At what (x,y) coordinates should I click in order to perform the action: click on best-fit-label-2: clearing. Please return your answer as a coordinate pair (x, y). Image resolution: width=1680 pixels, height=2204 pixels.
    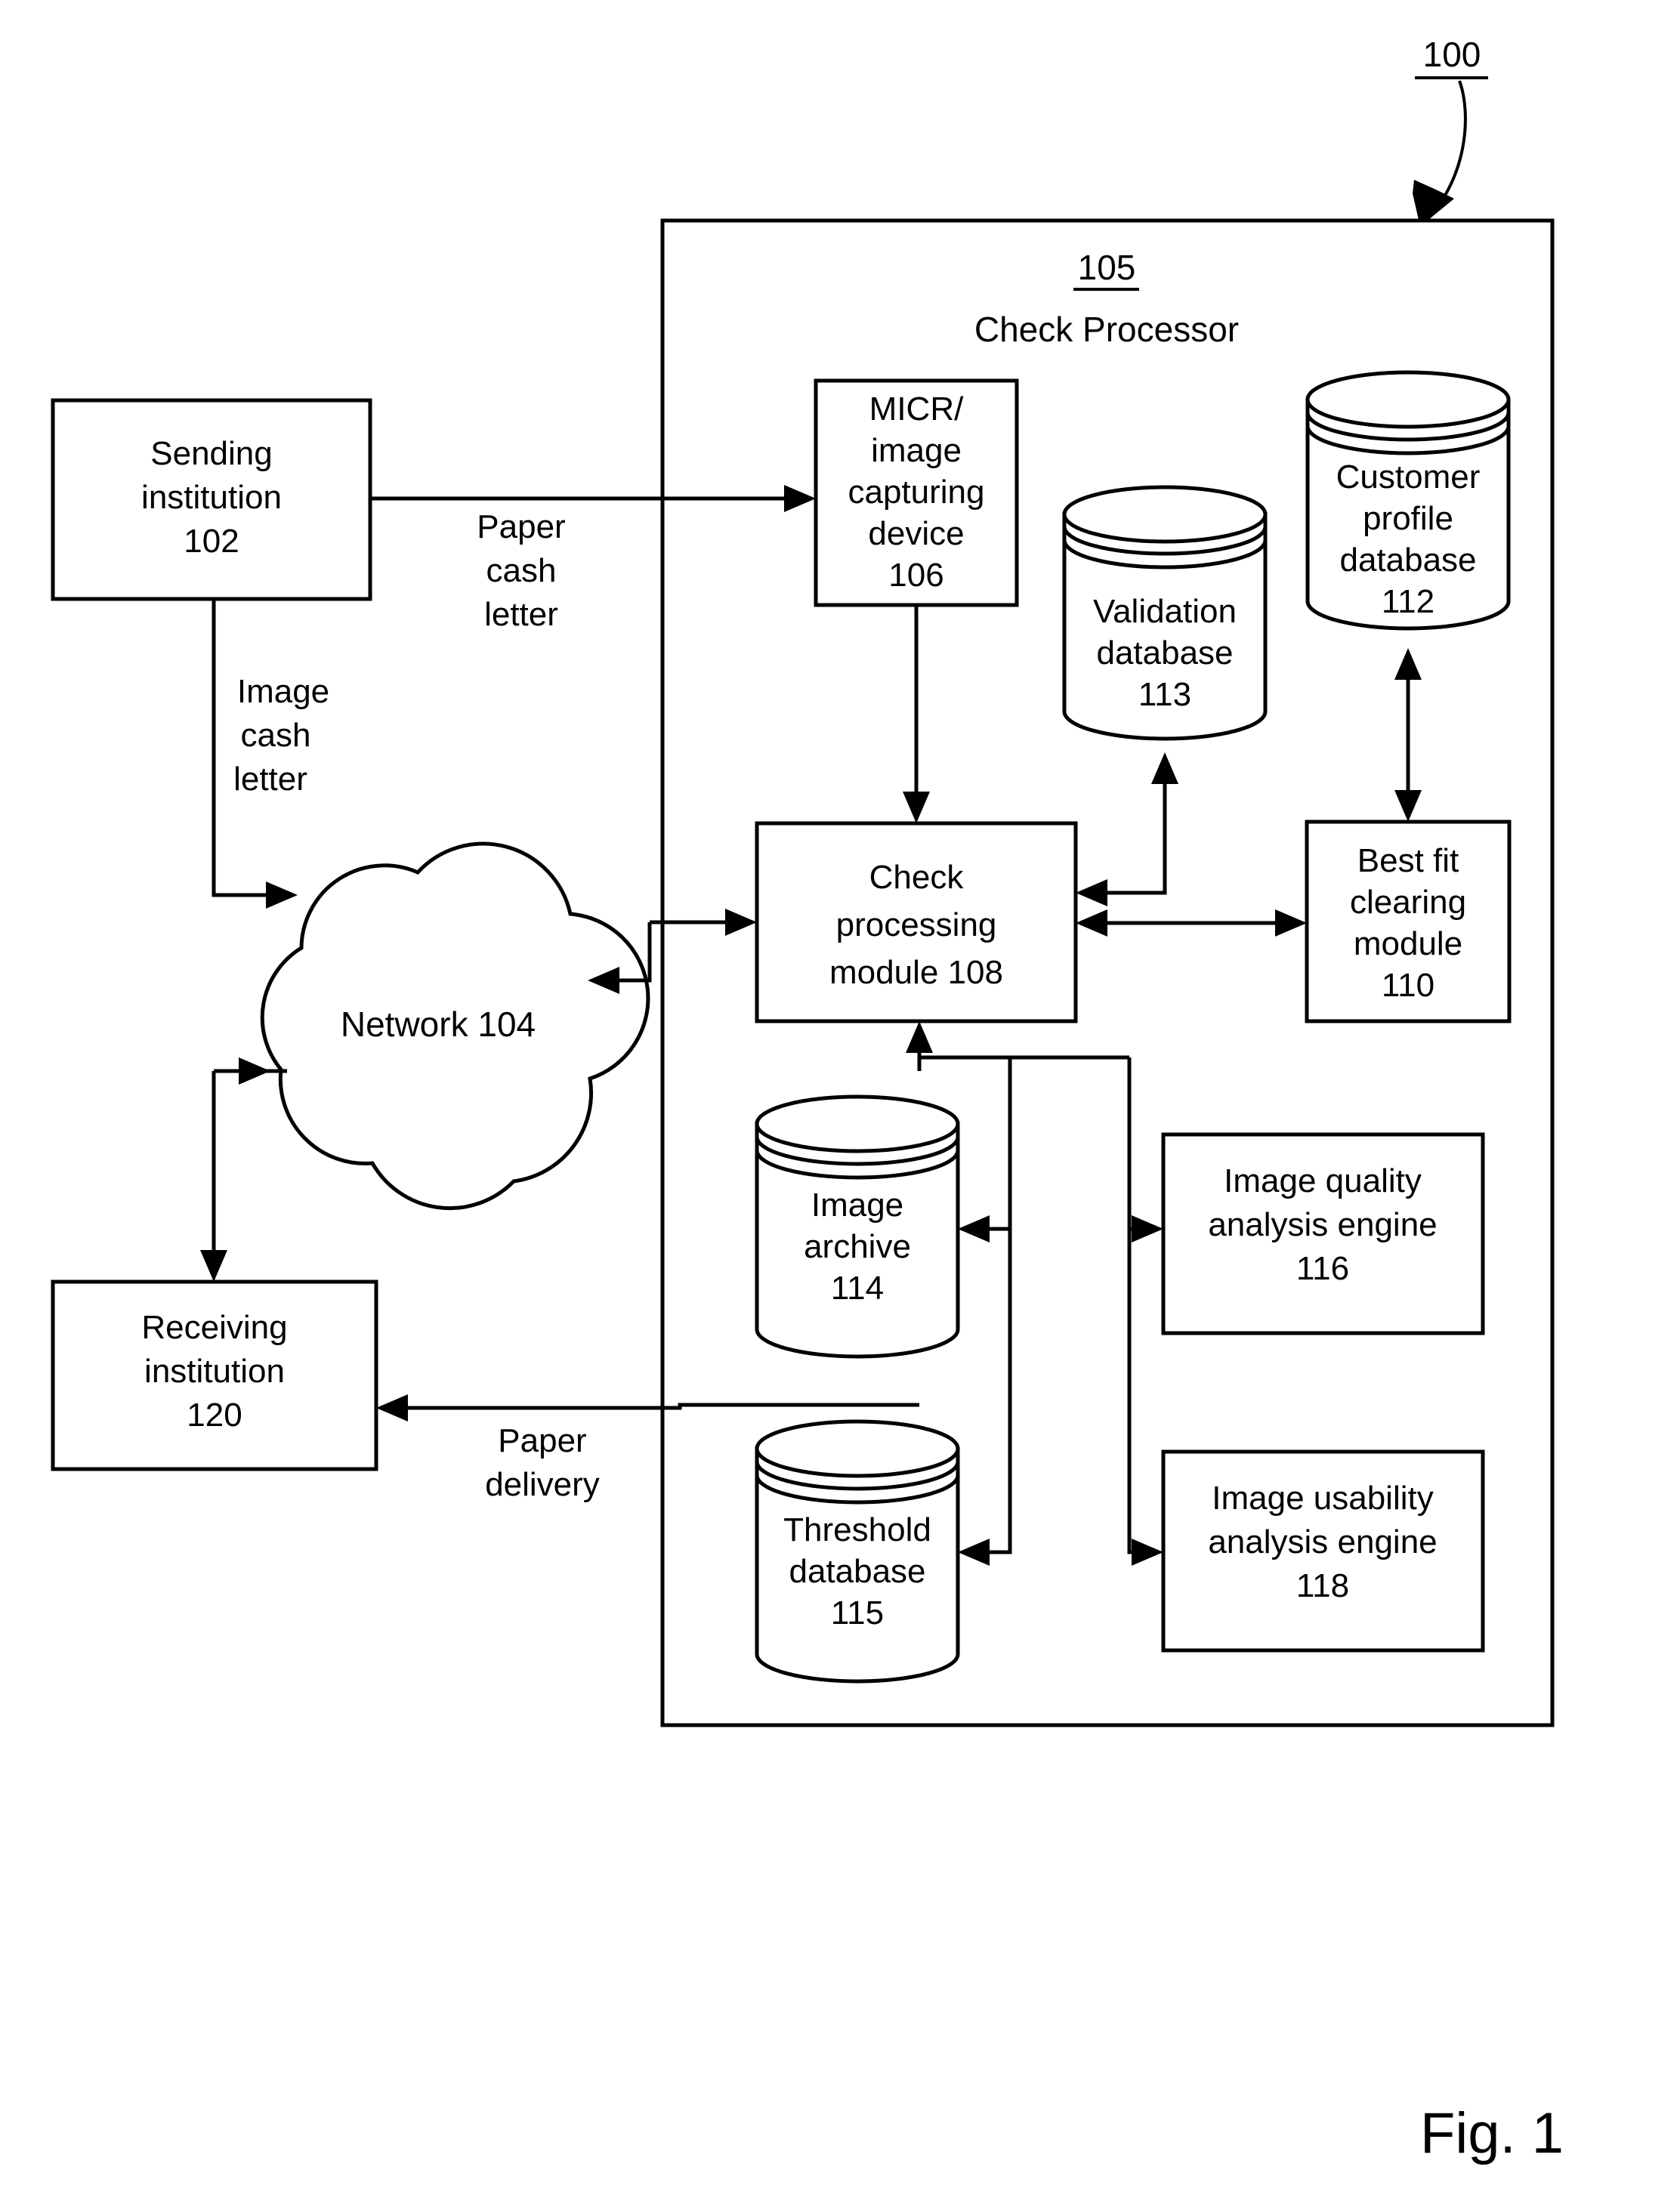
    Looking at the image, I should click on (1408, 903).